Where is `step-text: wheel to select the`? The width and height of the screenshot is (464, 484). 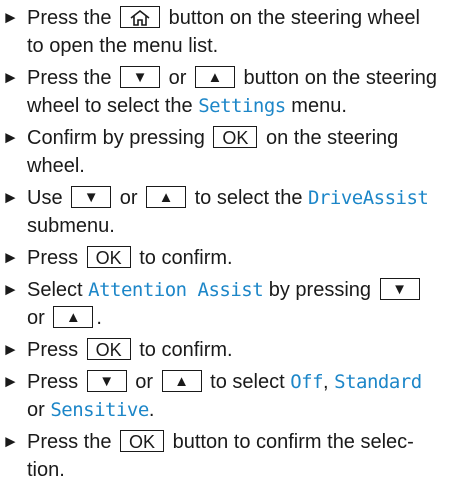
step-text: wheel to select the is located at coordinates (110, 106).